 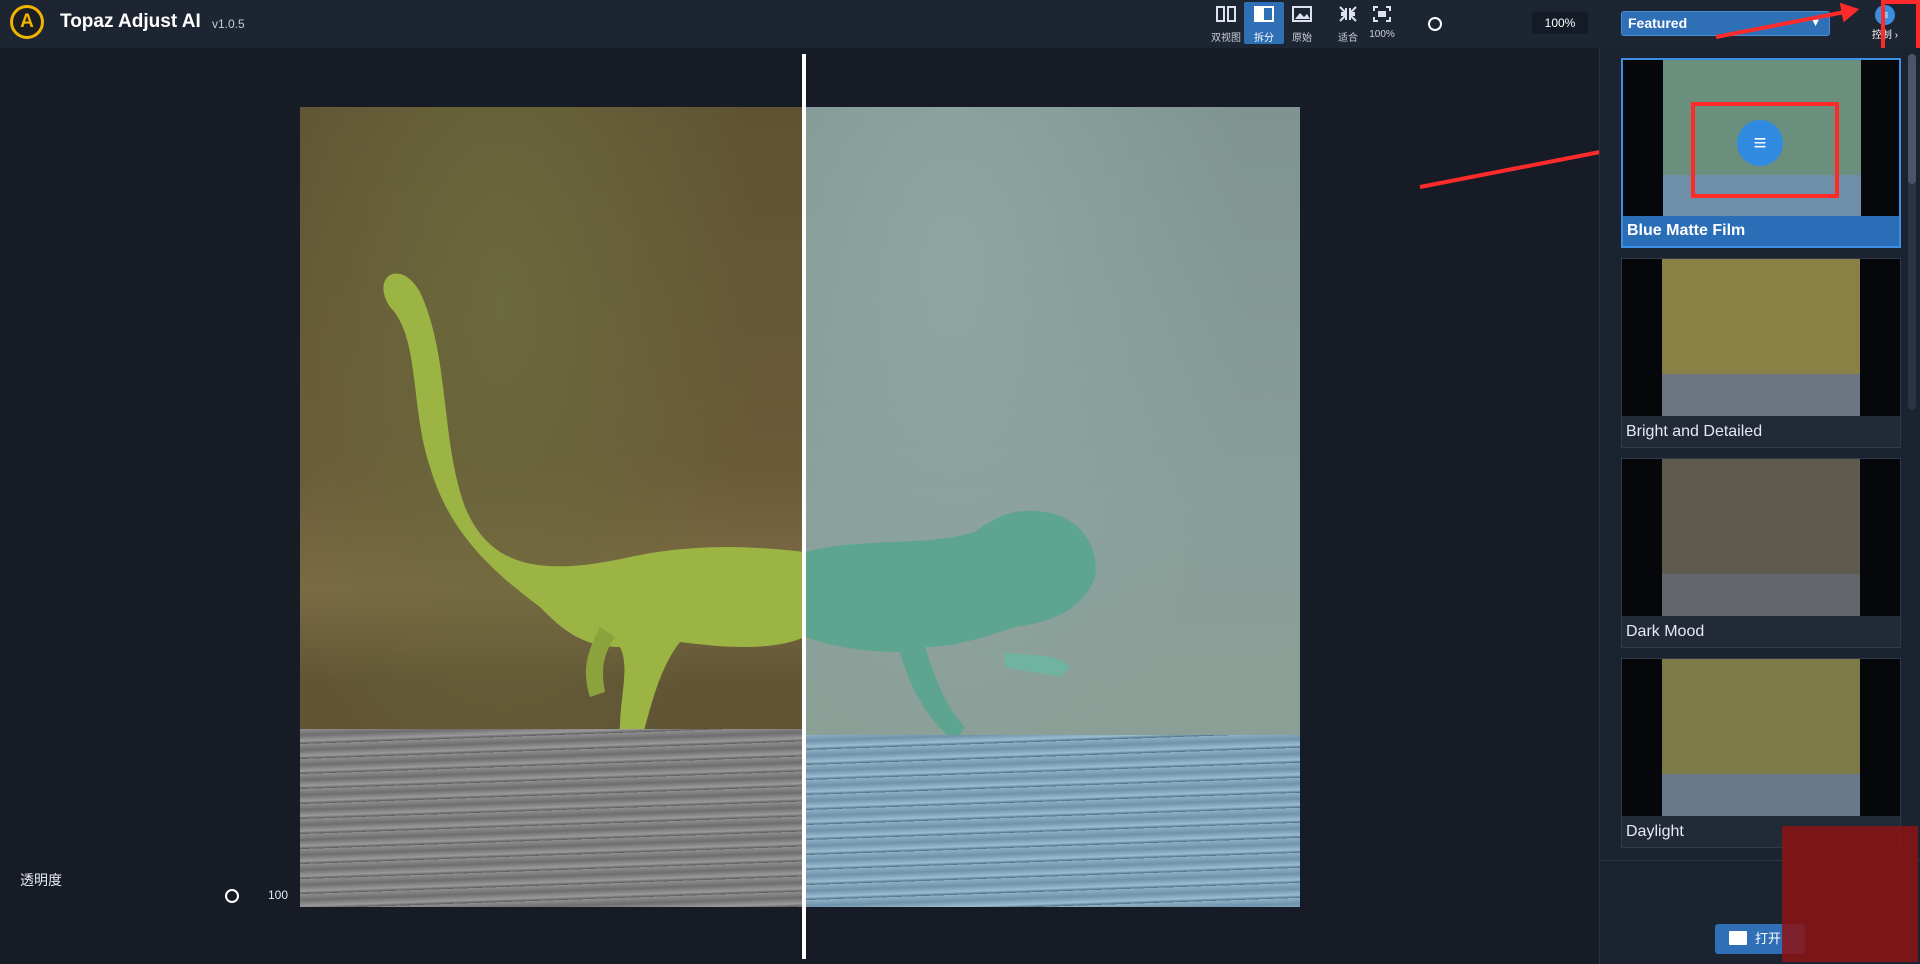 I want to click on app-title: Topaz Adjust AI, so click(x=130, y=21).